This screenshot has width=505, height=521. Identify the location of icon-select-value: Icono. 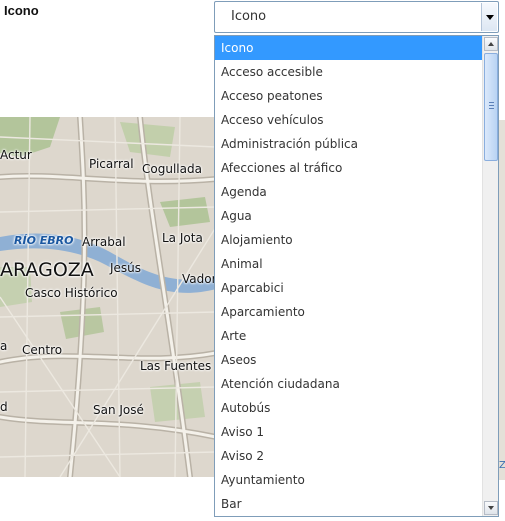
(249, 16).